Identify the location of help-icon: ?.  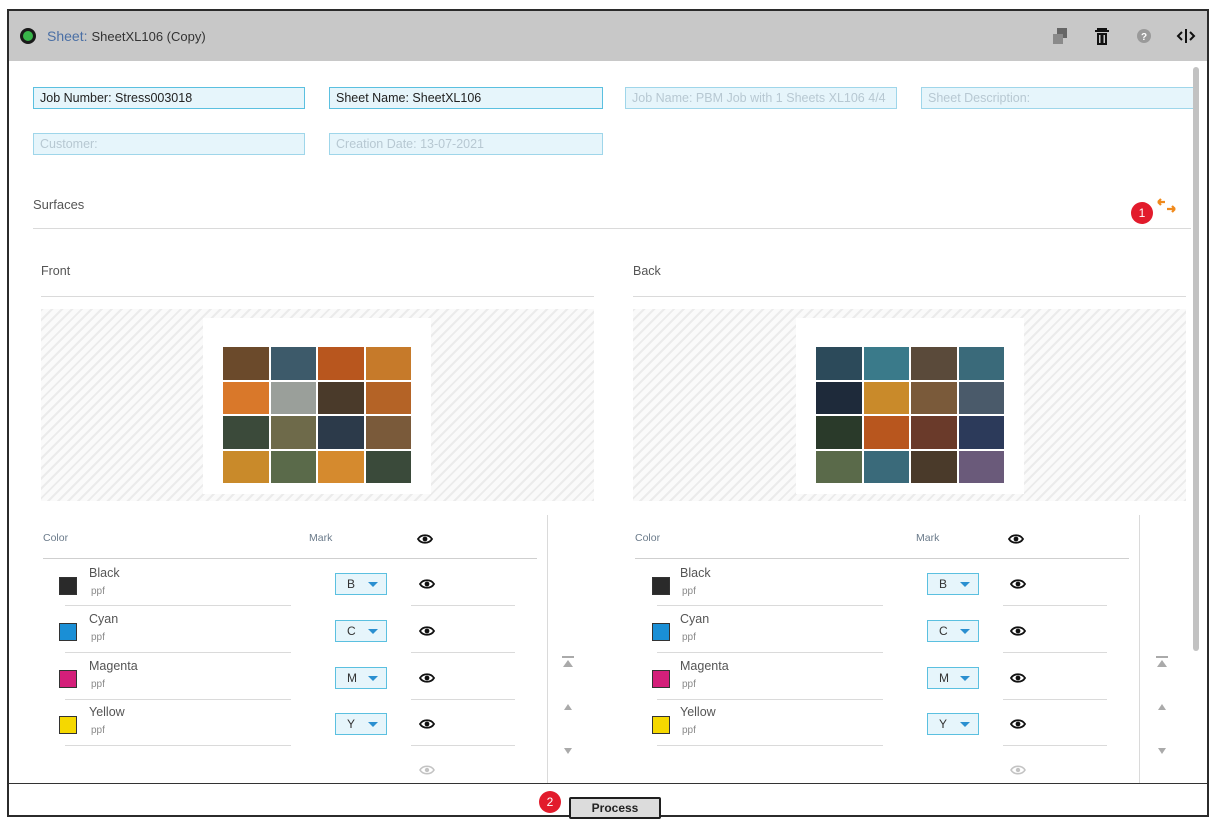
(1144, 36).